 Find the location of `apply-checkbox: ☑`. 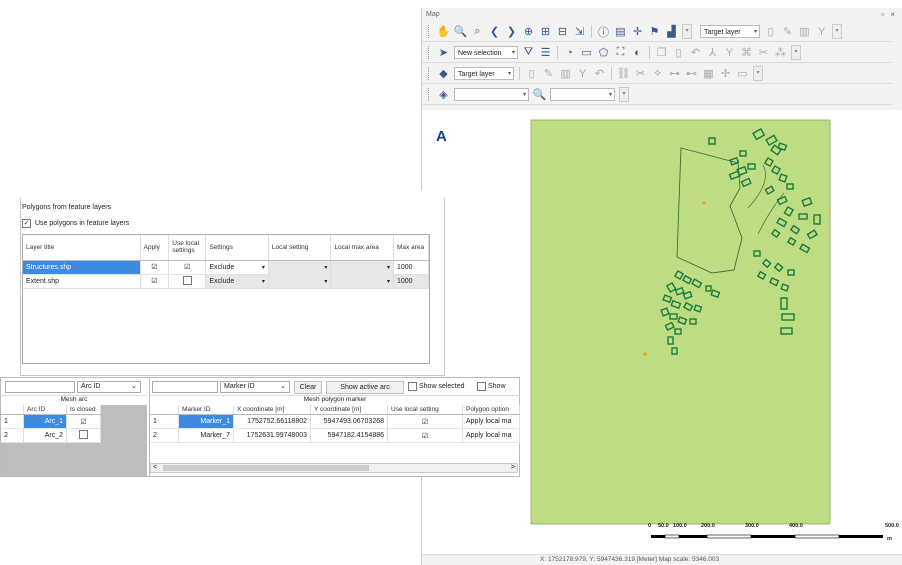

apply-checkbox: ☑ is located at coordinates (155, 281).